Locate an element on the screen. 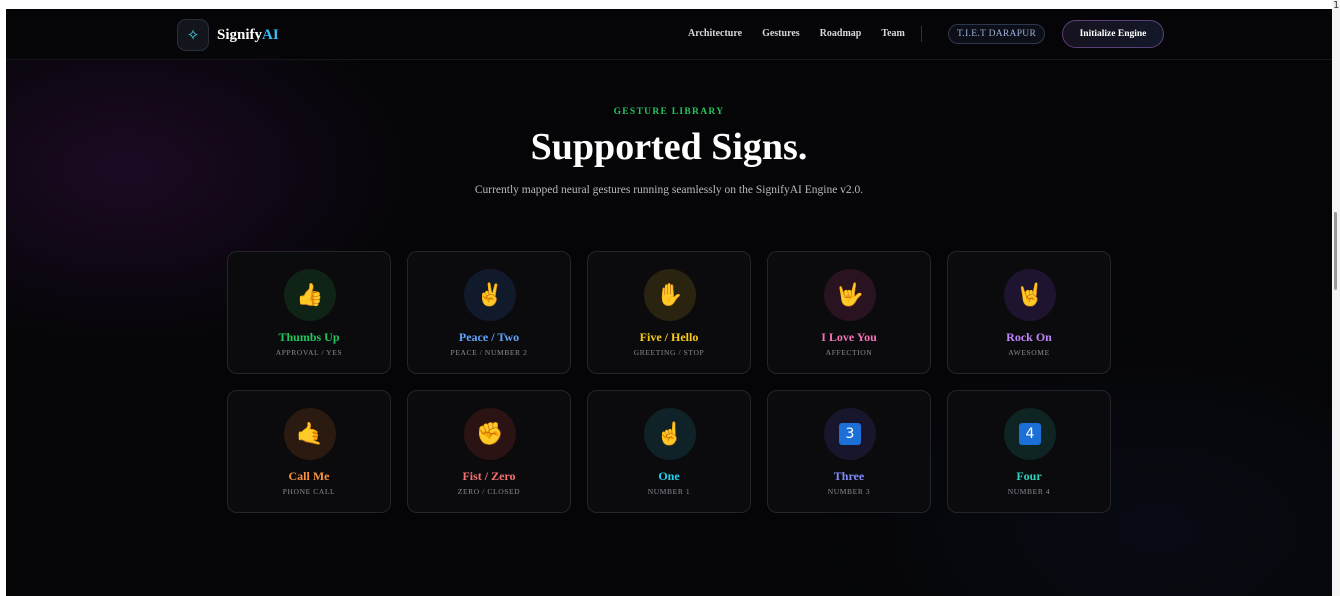  nav-link-gestures: Gestures is located at coordinates (781, 33).